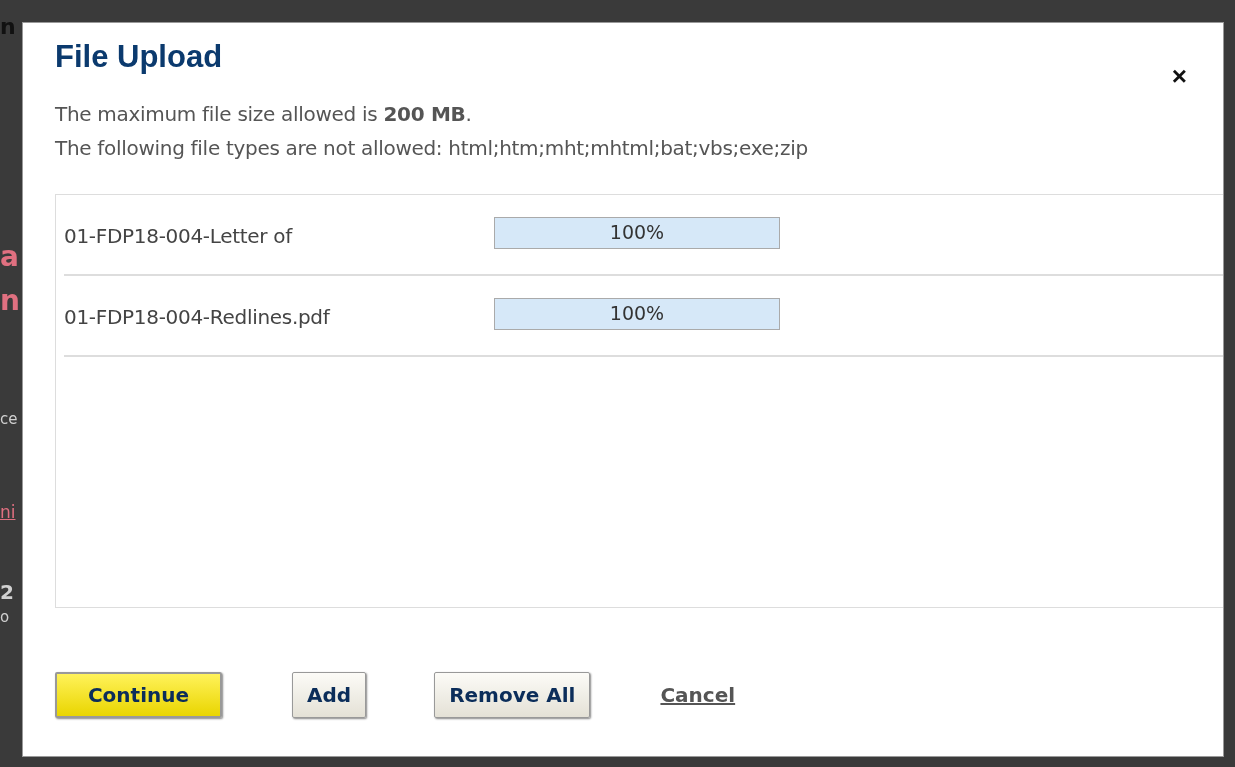  I want to click on background-text: a, so click(10, 257).